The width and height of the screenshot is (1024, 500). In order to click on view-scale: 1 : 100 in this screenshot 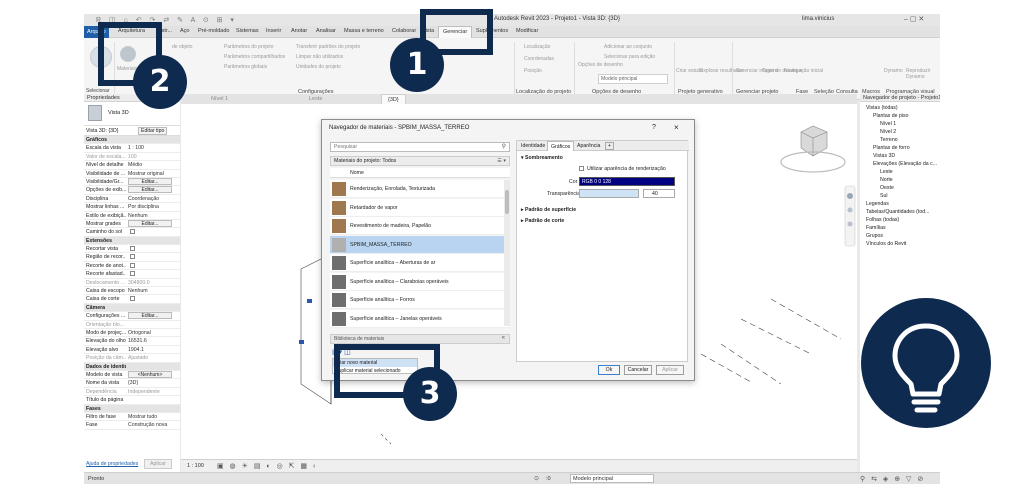, I will do `click(195, 466)`.